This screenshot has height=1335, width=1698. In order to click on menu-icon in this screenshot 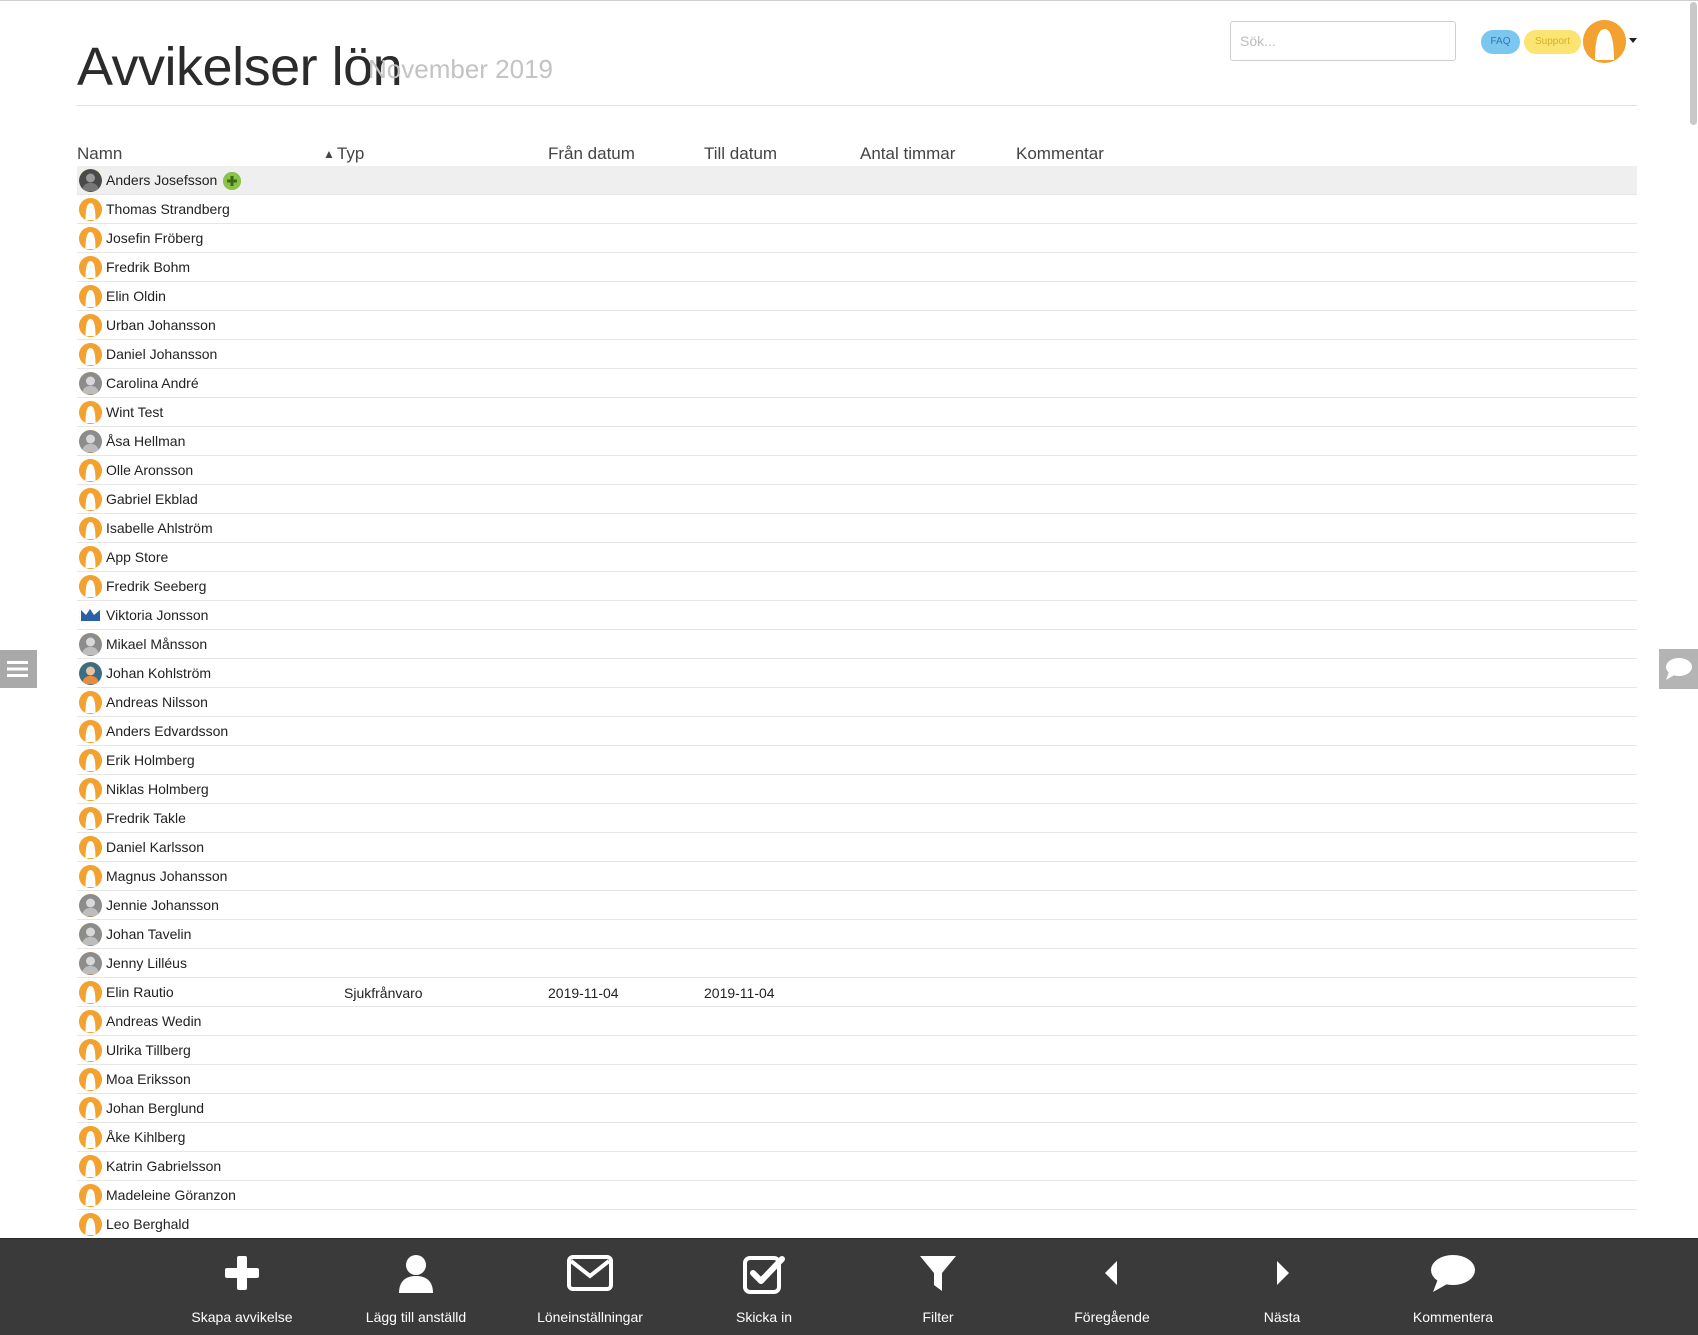, I will do `click(17, 669)`.